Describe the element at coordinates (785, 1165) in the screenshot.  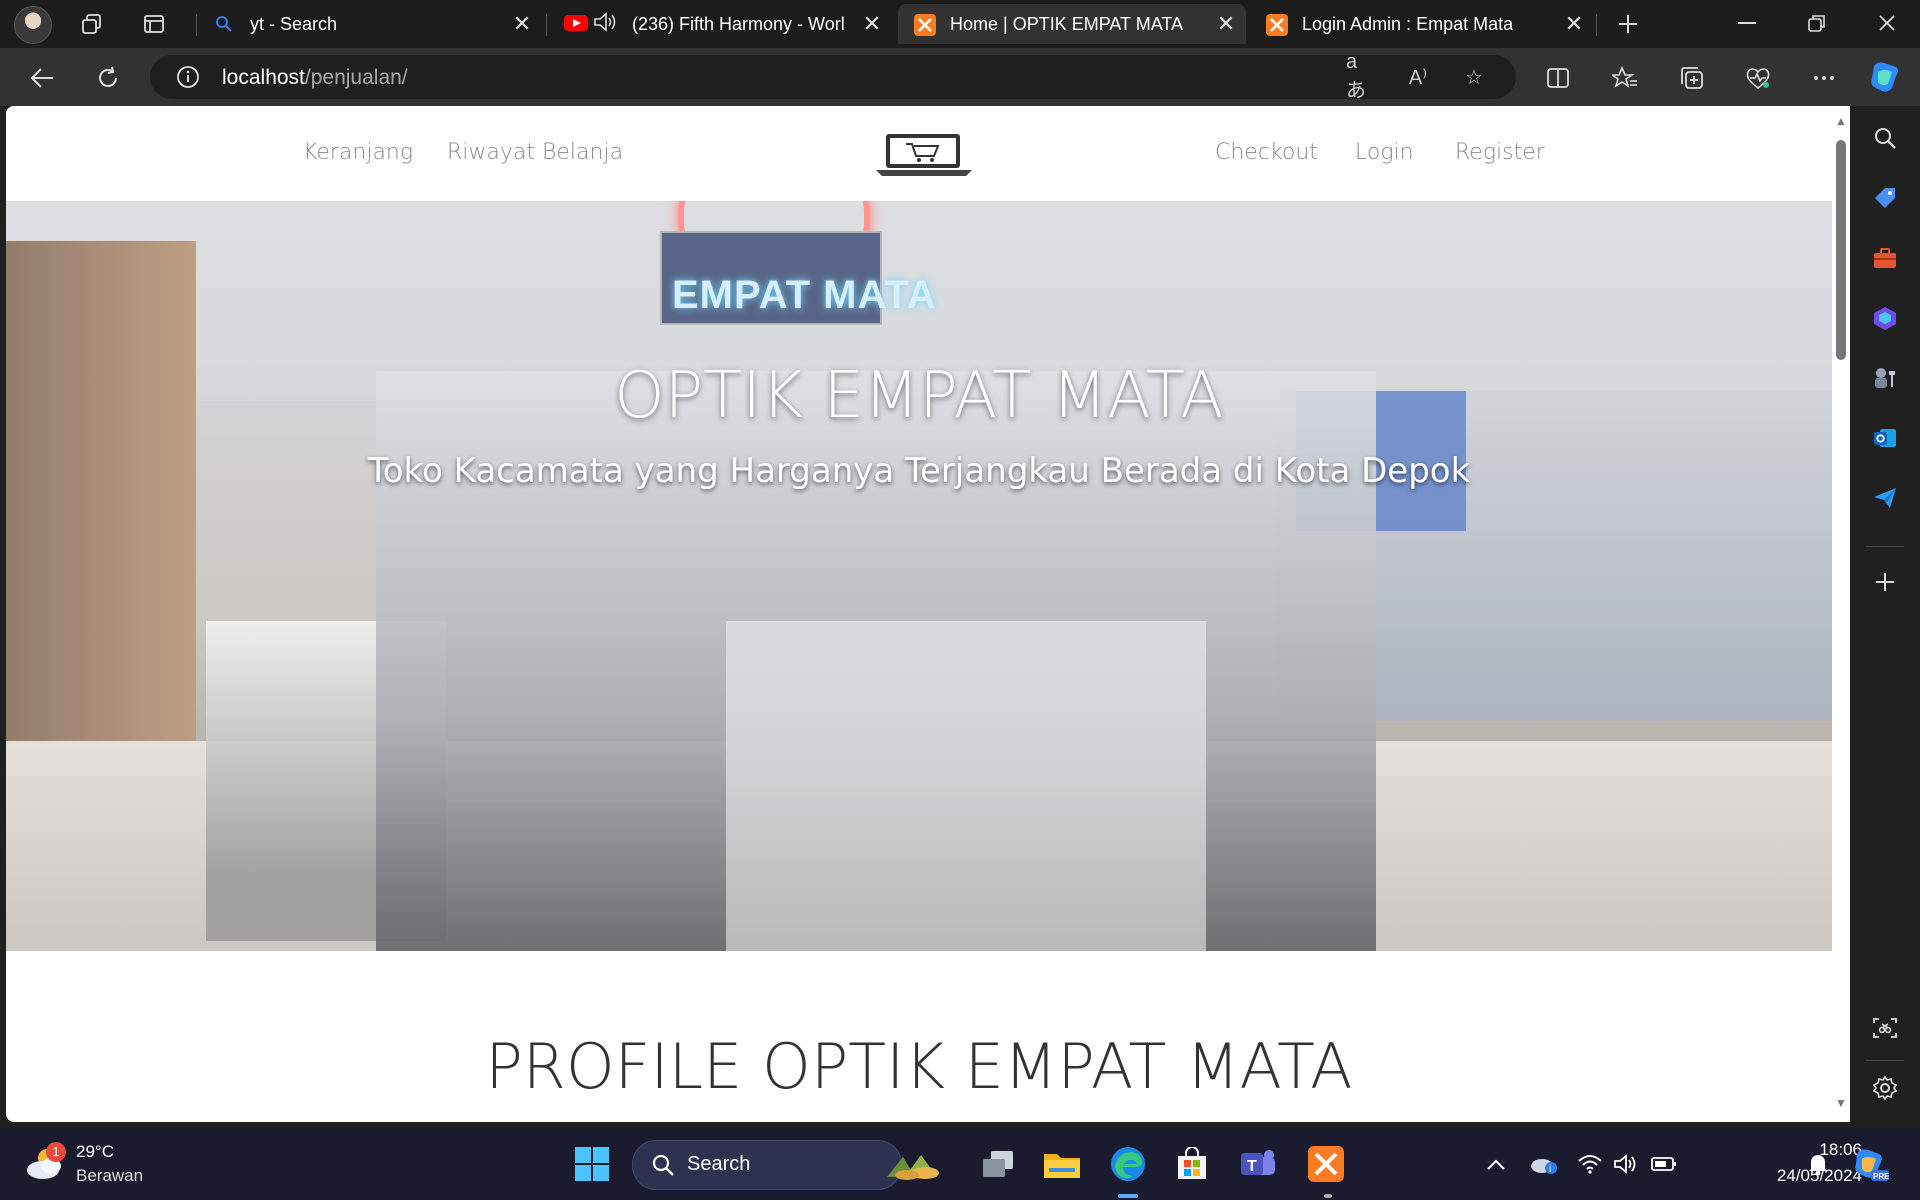
I see `taskbar-search: Search` at that location.